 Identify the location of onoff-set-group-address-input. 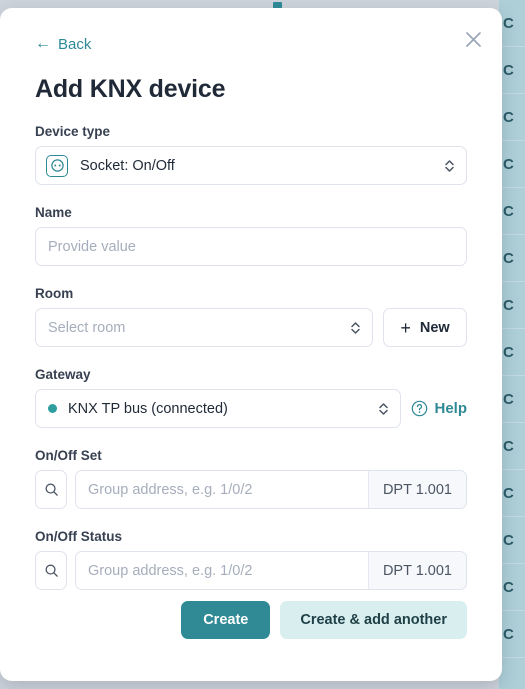
(222, 489).